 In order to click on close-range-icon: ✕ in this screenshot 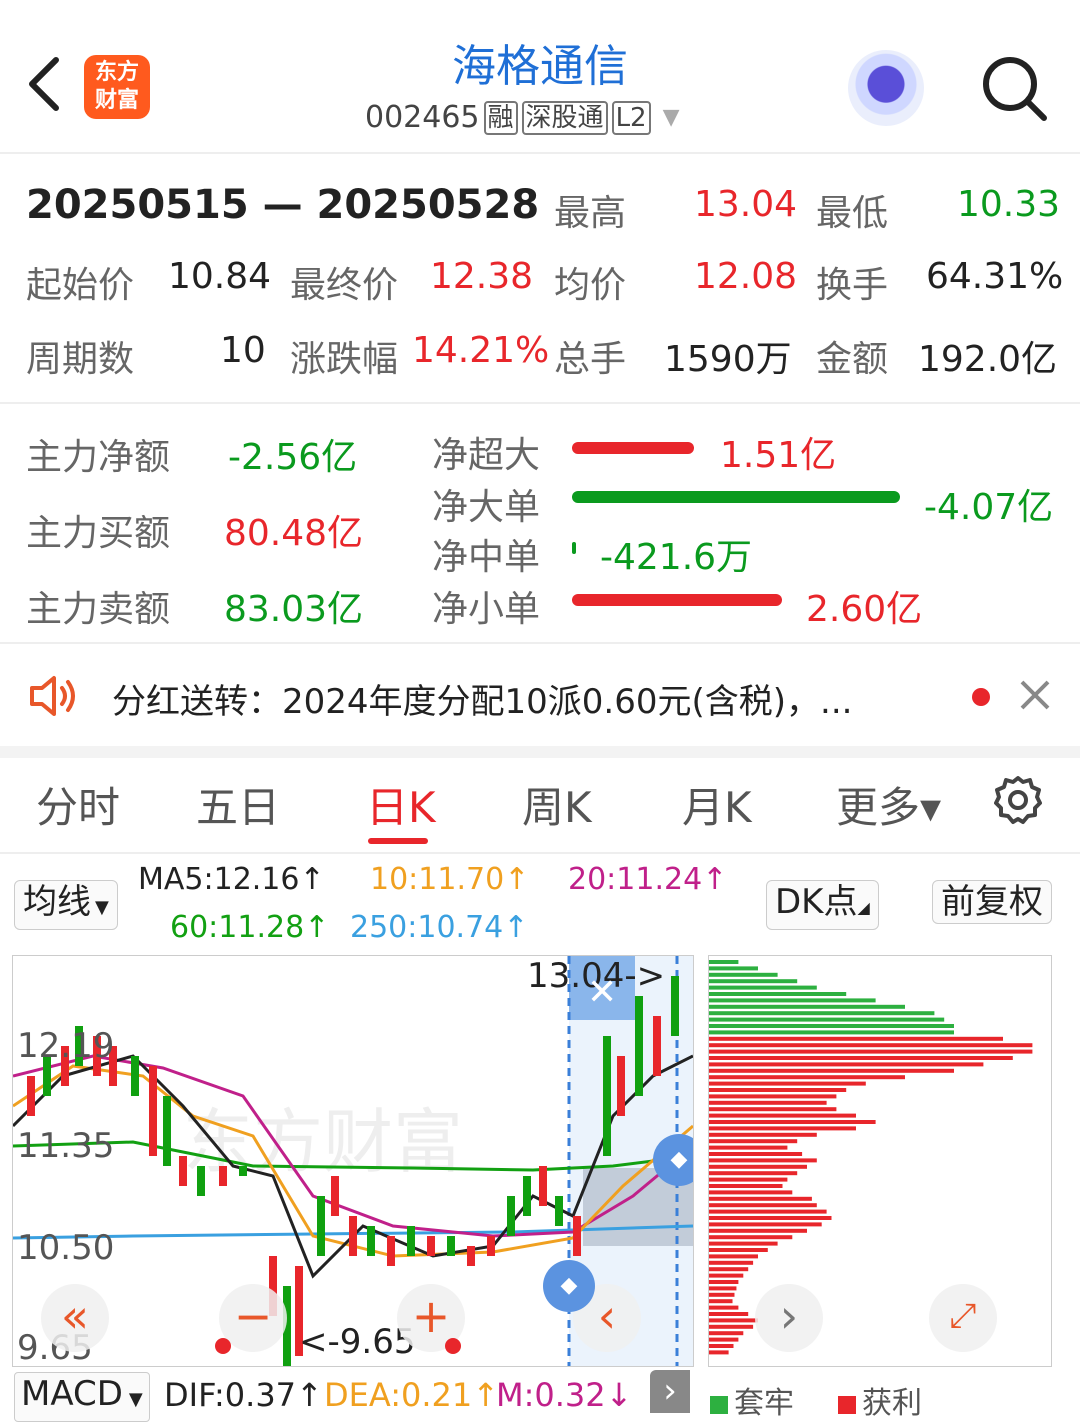, I will do `click(602, 992)`.